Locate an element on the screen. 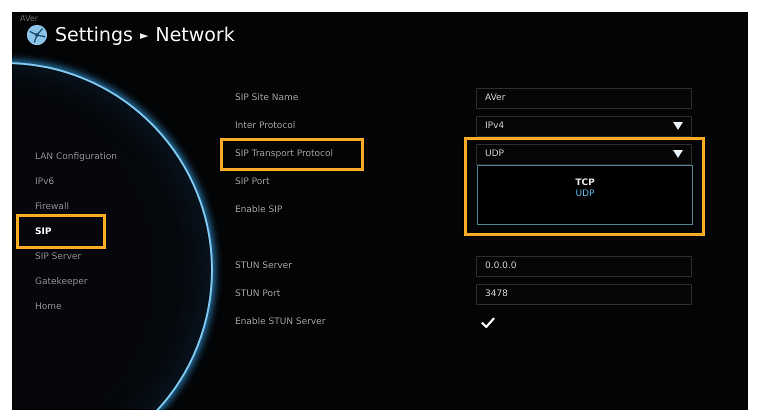 The width and height of the screenshot is (760, 420). menu-item: Firewall is located at coordinates (52, 207).